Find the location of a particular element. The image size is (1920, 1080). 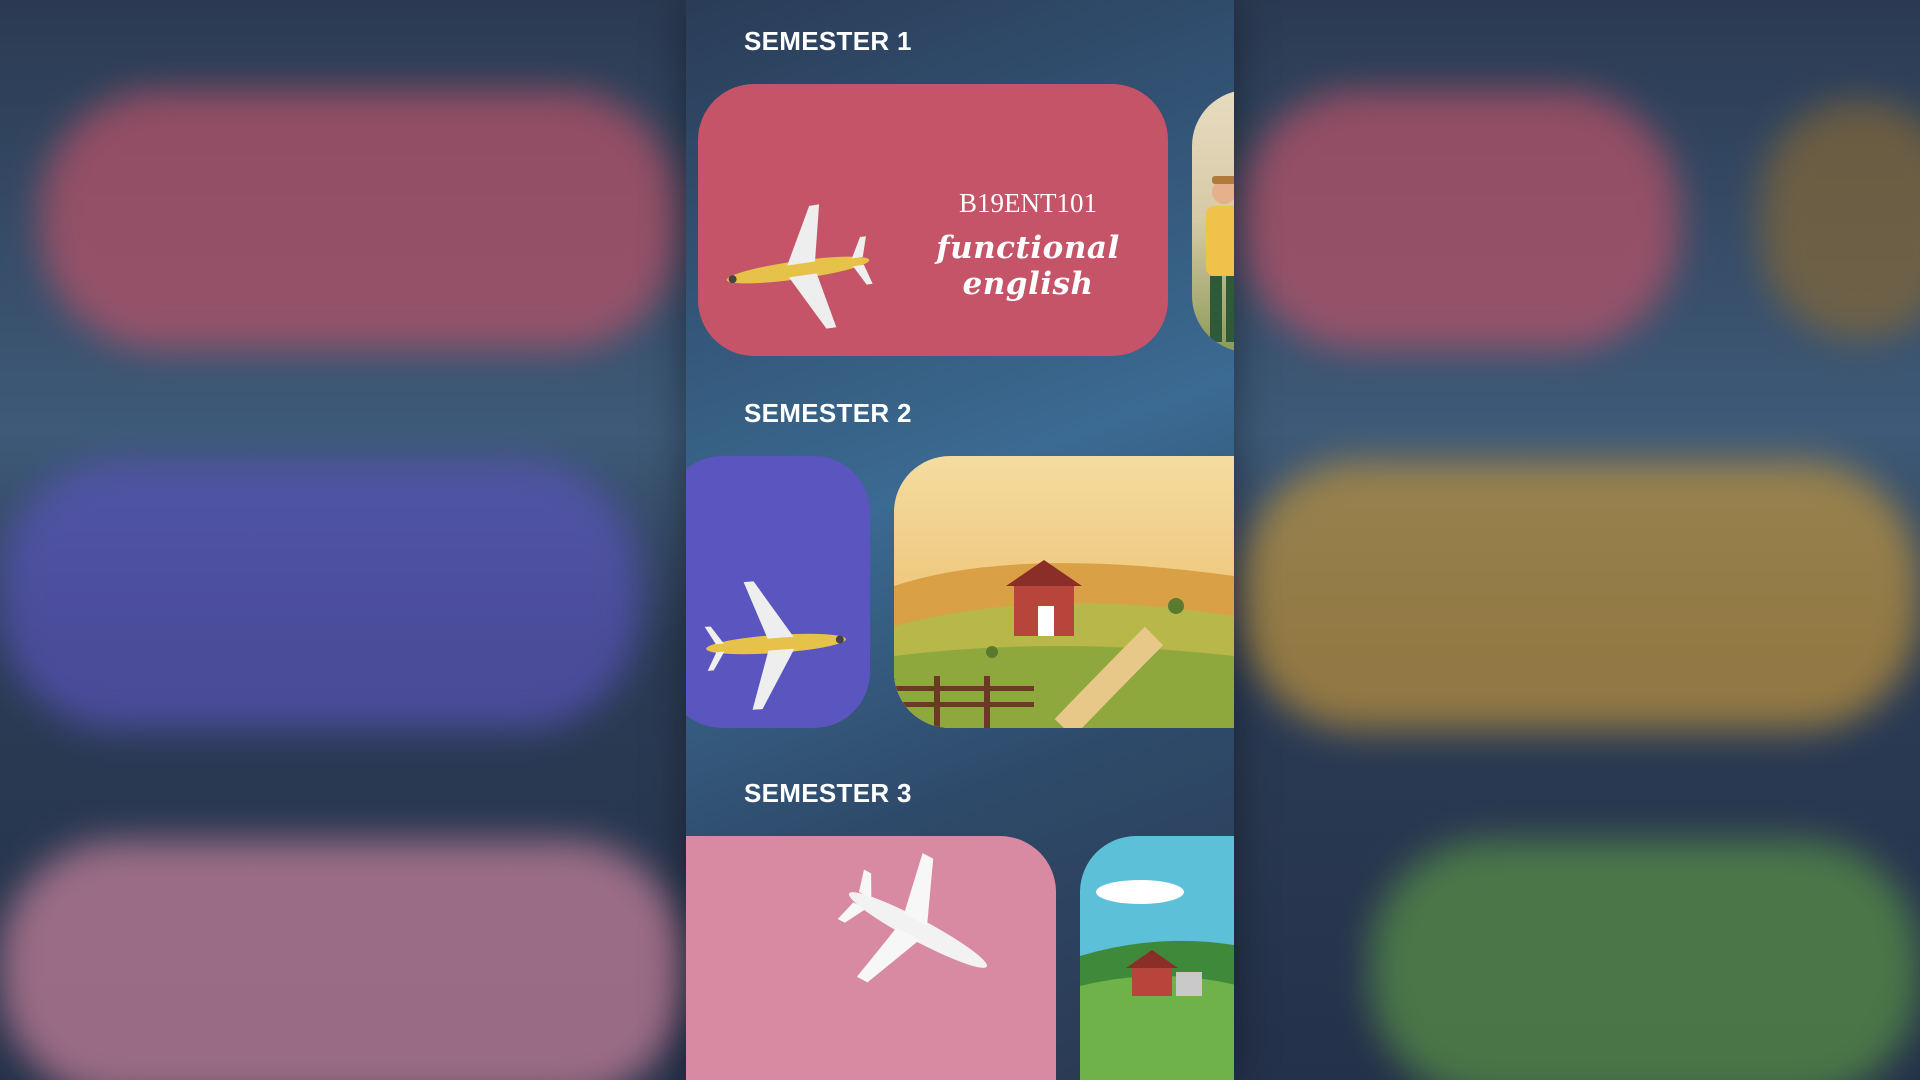

course-card-farmer is located at coordinates (1213, 221).